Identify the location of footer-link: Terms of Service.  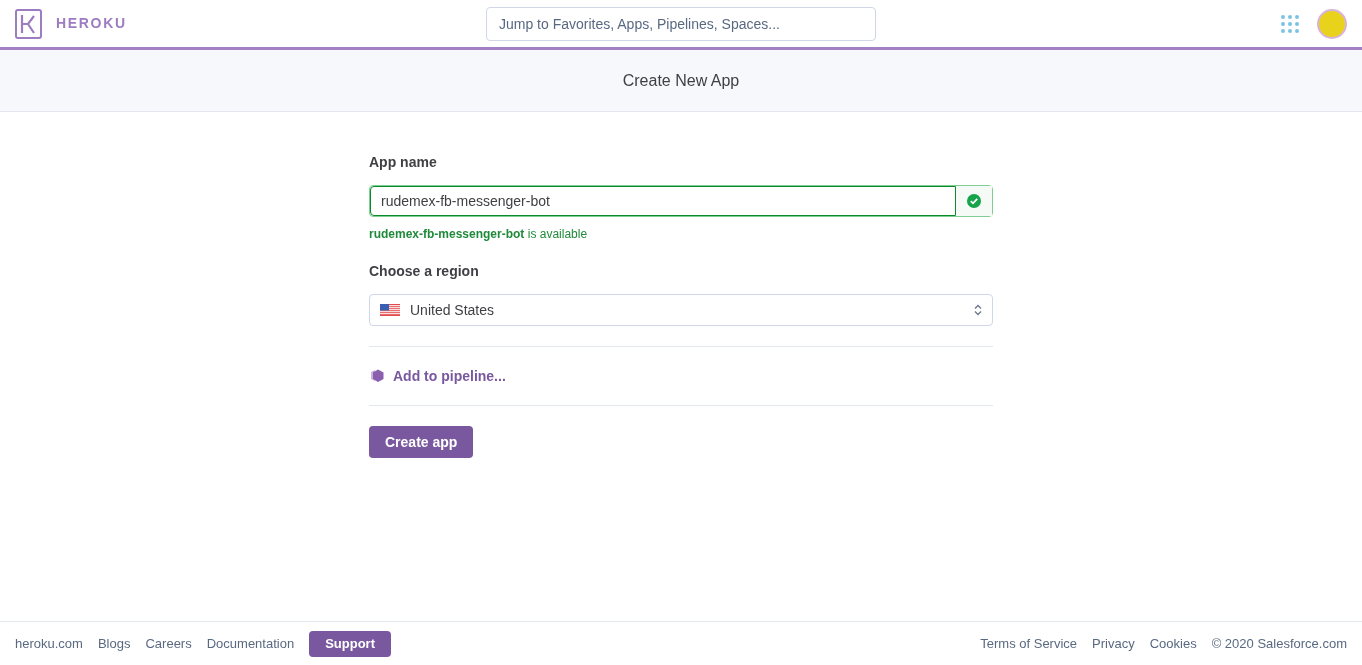
(1029, 643).